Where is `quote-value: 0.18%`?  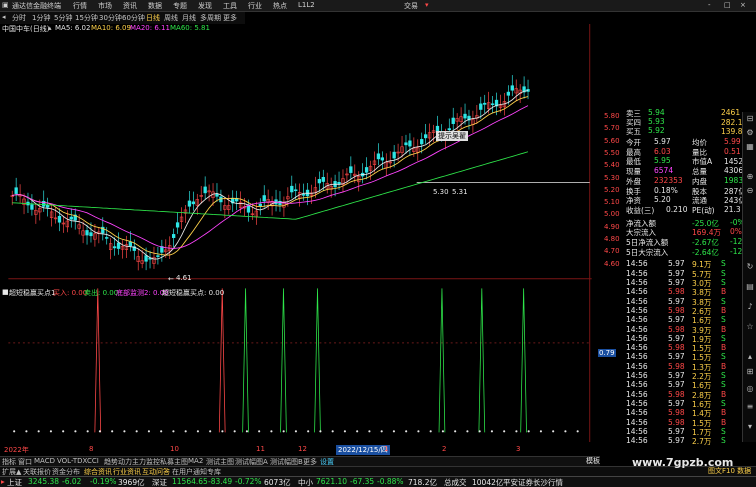 quote-value: 0.18% is located at coordinates (666, 190).